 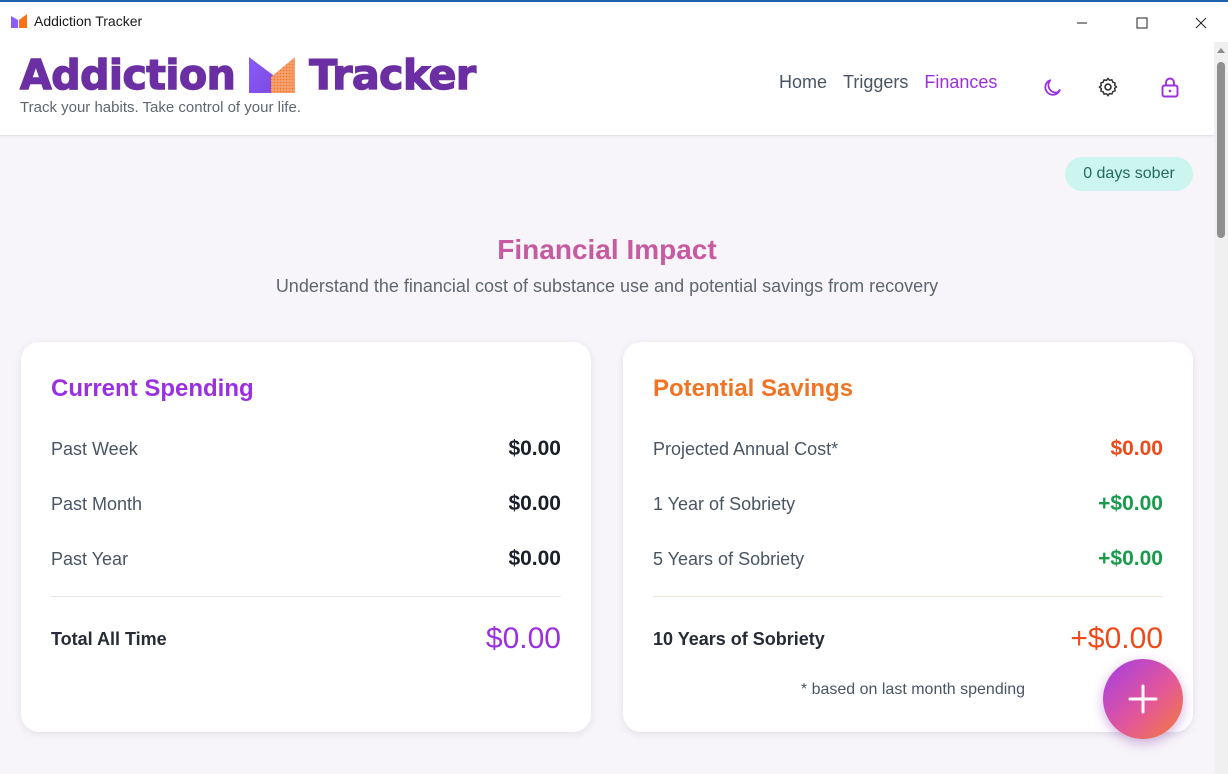 What do you see at coordinates (109, 638) in the screenshot?
I see `total-label: Total All Time` at bounding box center [109, 638].